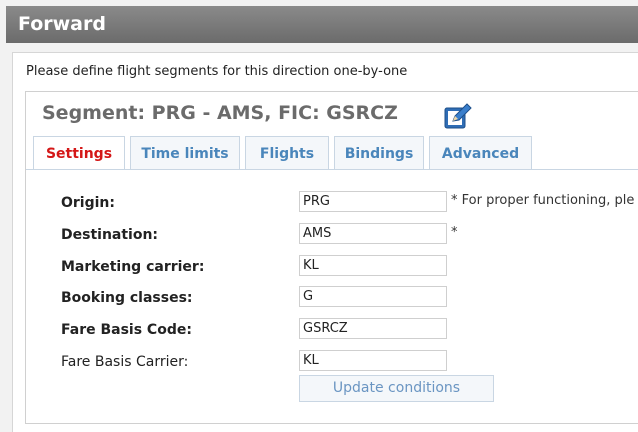  I want to click on marketing-carrier-input, so click(373, 265).